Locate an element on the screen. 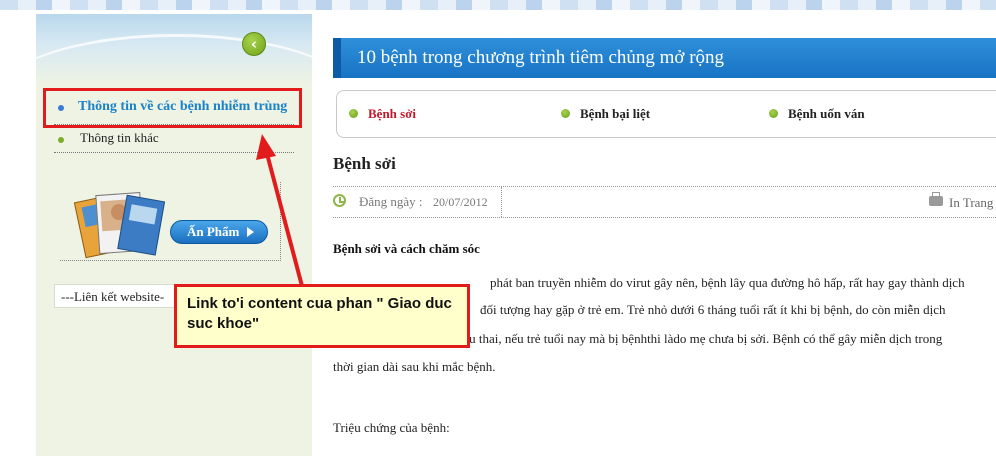  title-accent is located at coordinates (337, 58).